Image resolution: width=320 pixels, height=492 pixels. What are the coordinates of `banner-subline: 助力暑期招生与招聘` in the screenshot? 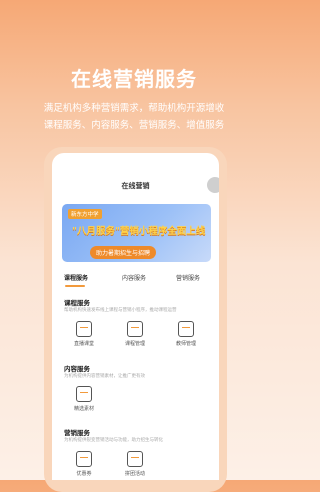 It's located at (123, 252).